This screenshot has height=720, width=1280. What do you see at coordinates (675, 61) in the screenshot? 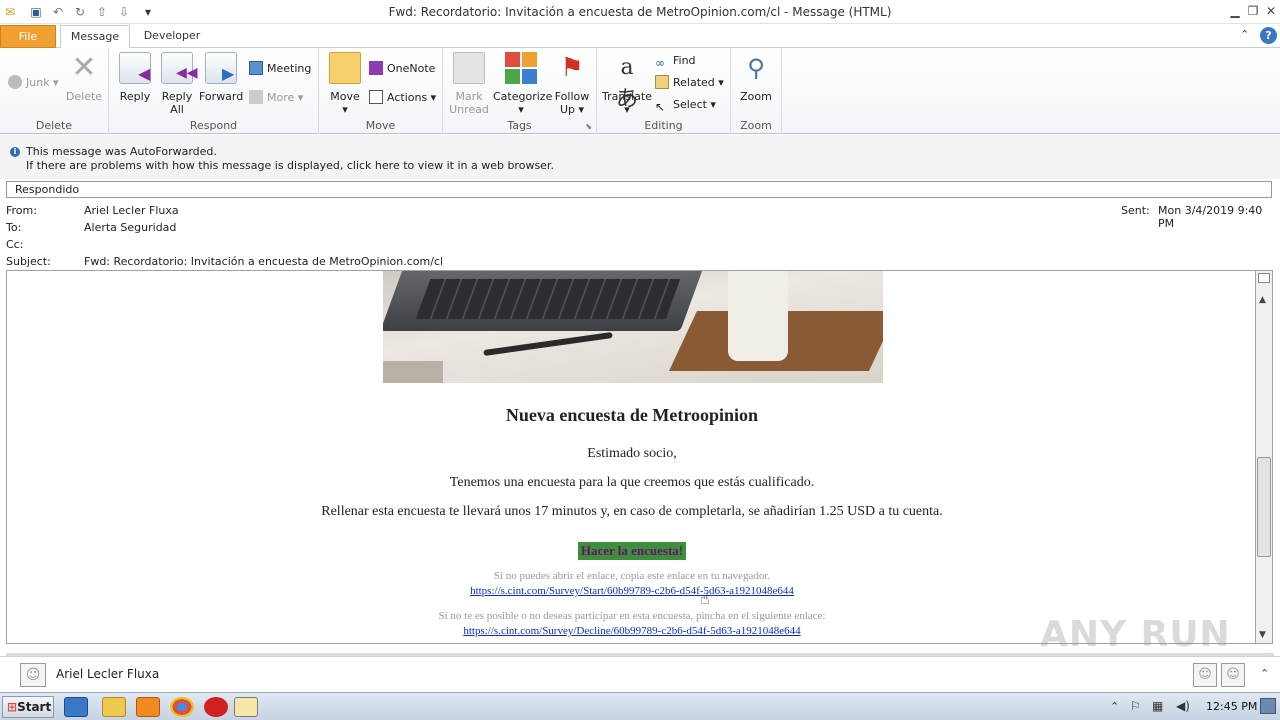
I see `find-button: ∞ Find` at bounding box center [675, 61].